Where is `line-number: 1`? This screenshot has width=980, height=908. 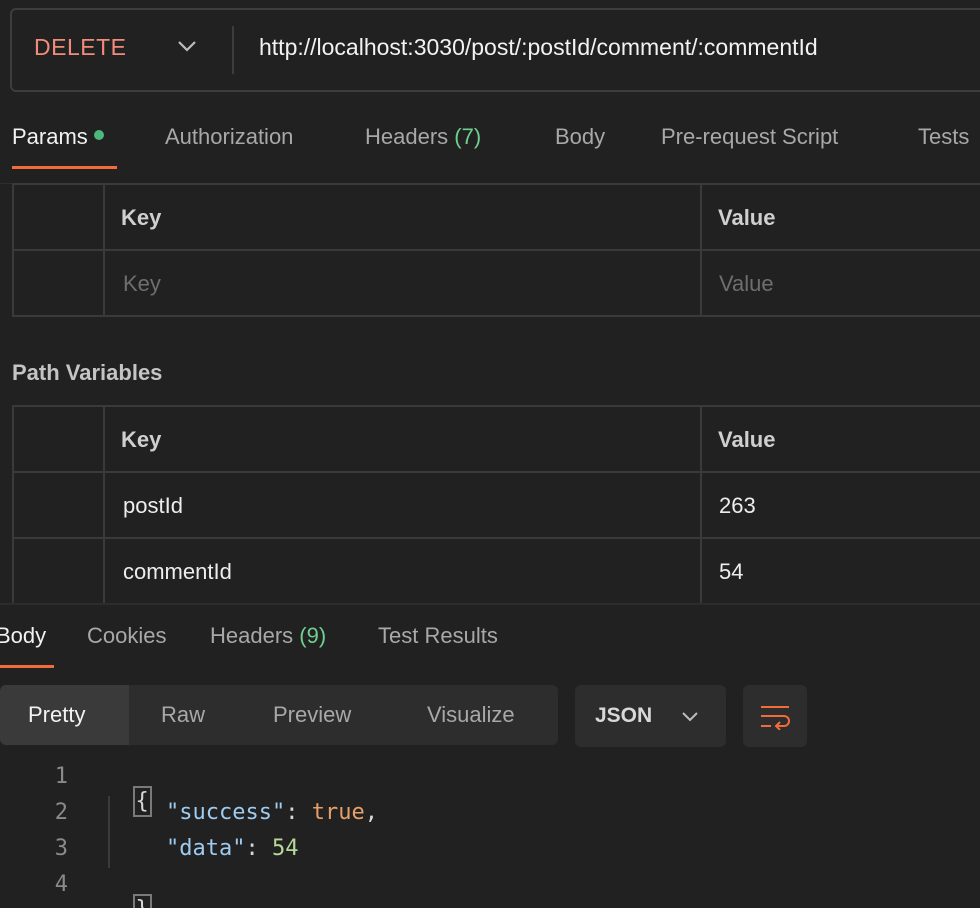 line-number: 1 is located at coordinates (61, 776).